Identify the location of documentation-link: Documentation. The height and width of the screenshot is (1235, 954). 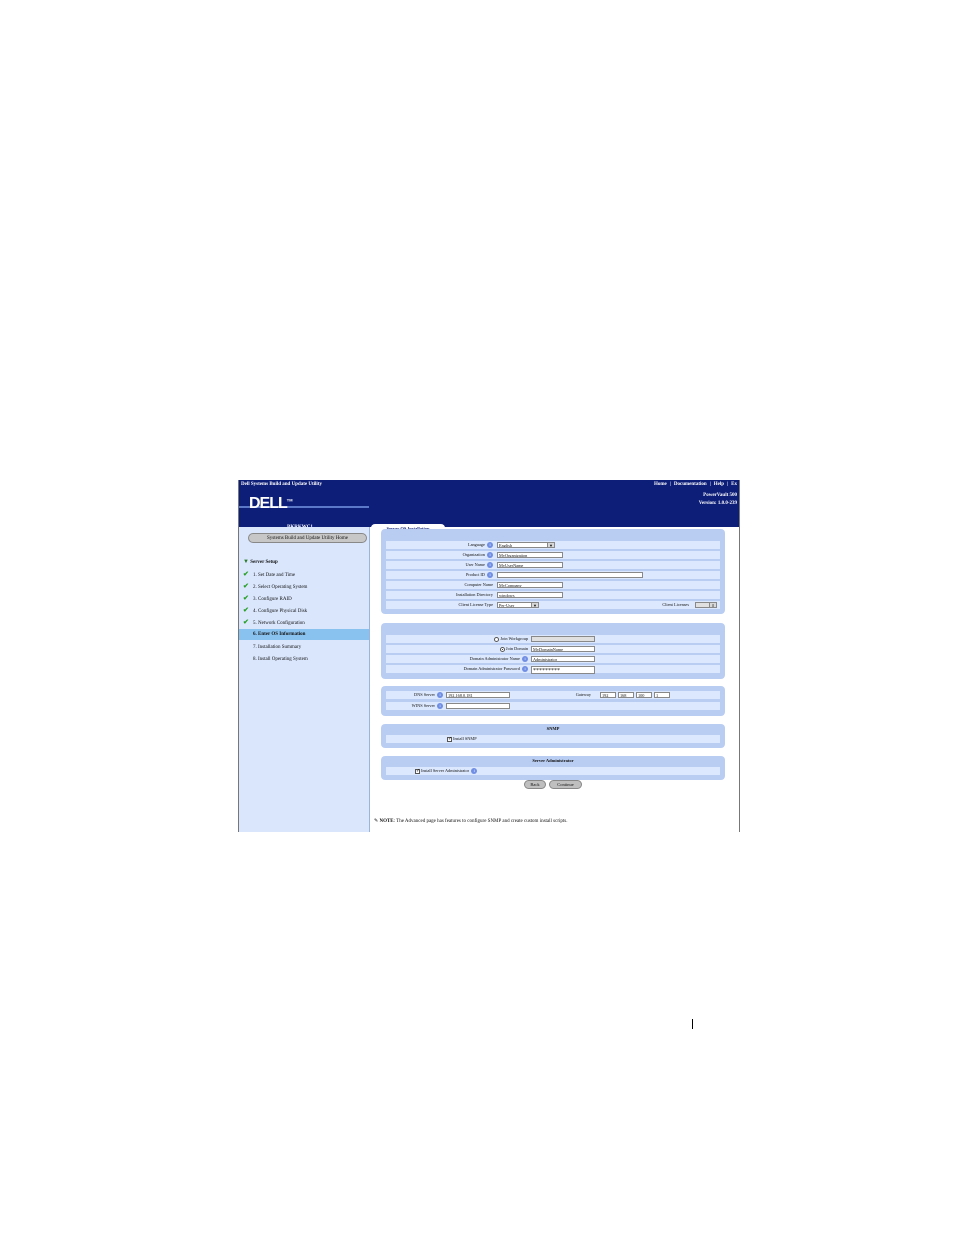
(690, 484).